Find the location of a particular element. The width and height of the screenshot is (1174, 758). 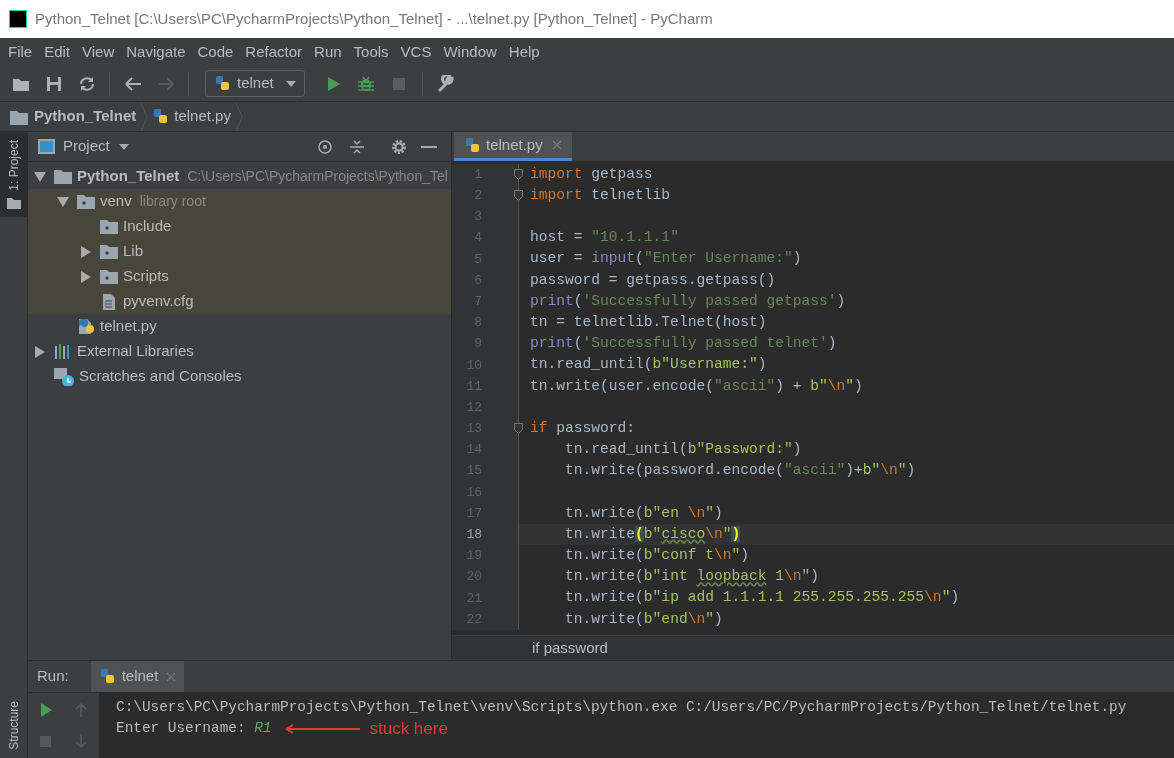

panel-icon is located at coordinates (46, 146).